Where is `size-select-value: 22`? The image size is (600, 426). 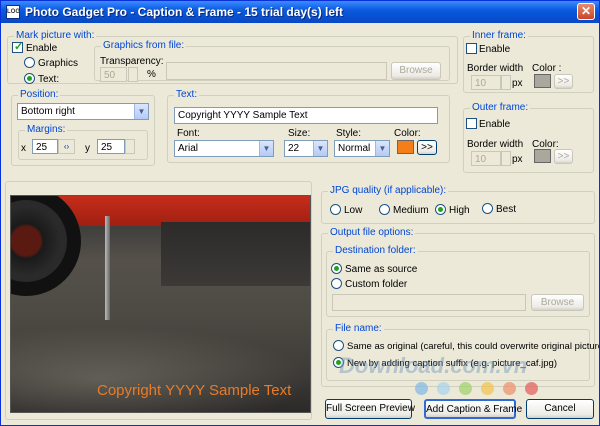 size-select-value: 22 is located at coordinates (294, 148).